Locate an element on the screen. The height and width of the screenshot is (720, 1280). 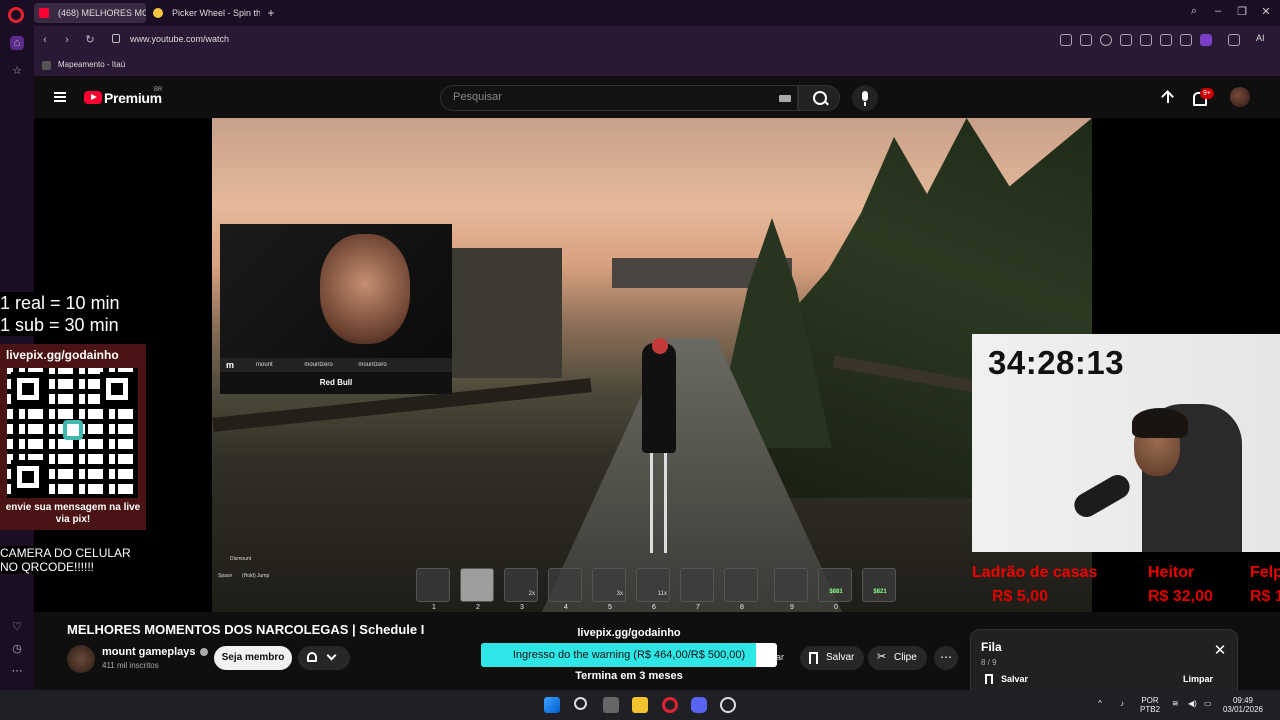
new-tab-button: + is located at coordinates (271, 13).